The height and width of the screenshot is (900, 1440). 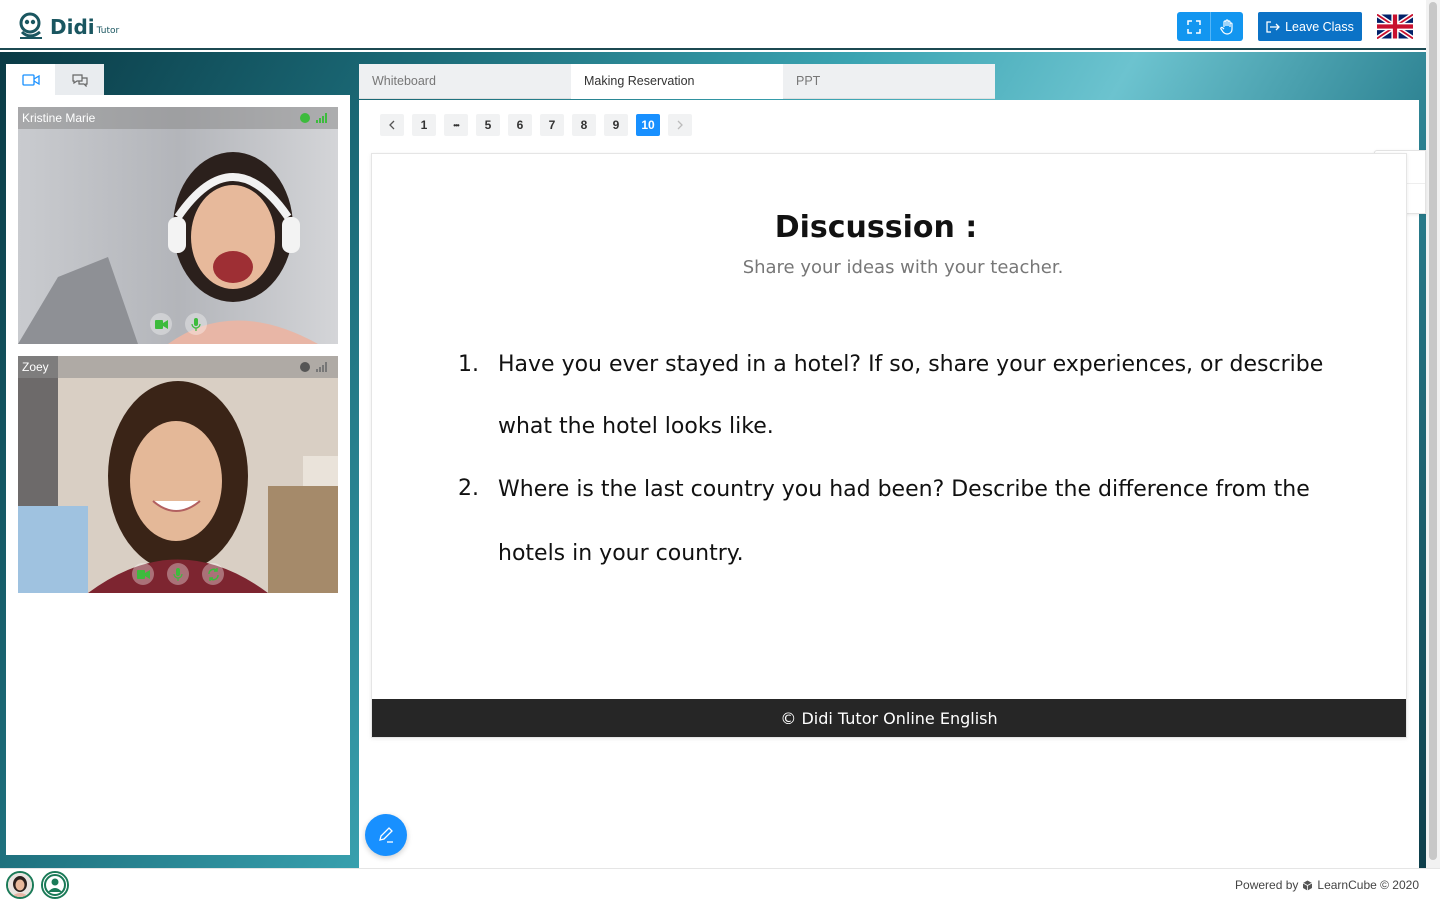 I want to click on teacher-video-feed, so click(x=178, y=225).